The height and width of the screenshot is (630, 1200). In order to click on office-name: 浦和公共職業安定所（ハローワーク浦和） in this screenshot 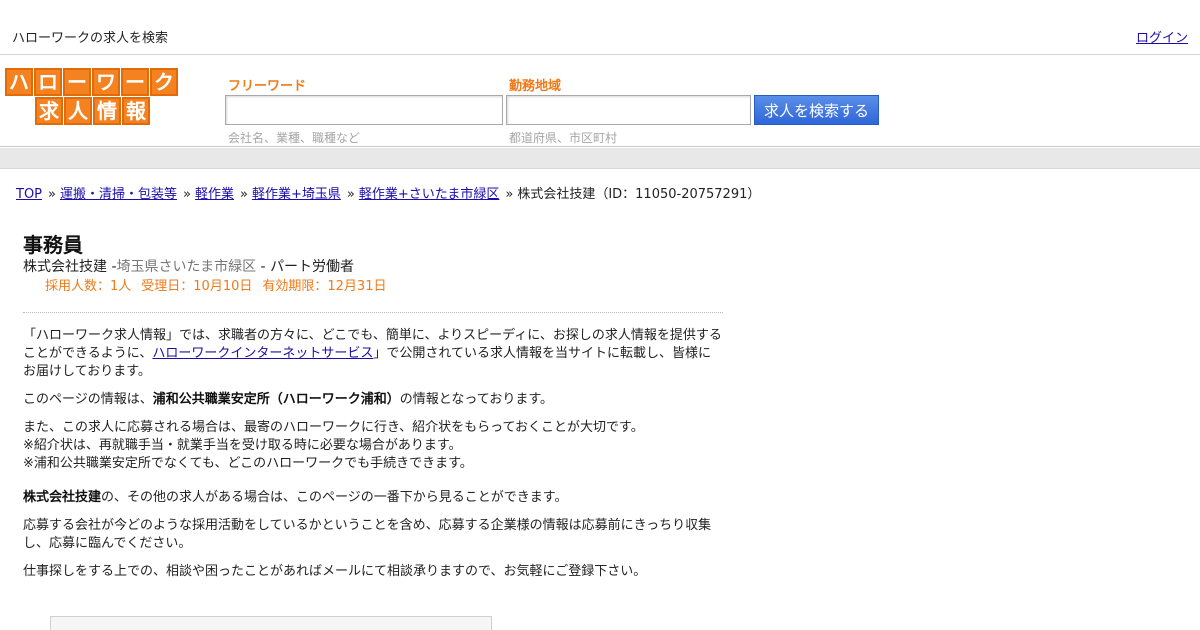, I will do `click(276, 399)`.